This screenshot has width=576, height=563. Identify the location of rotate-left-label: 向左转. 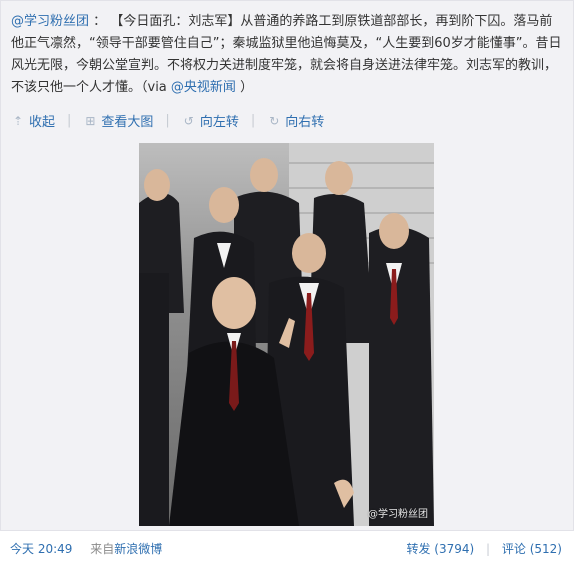
(219, 122).